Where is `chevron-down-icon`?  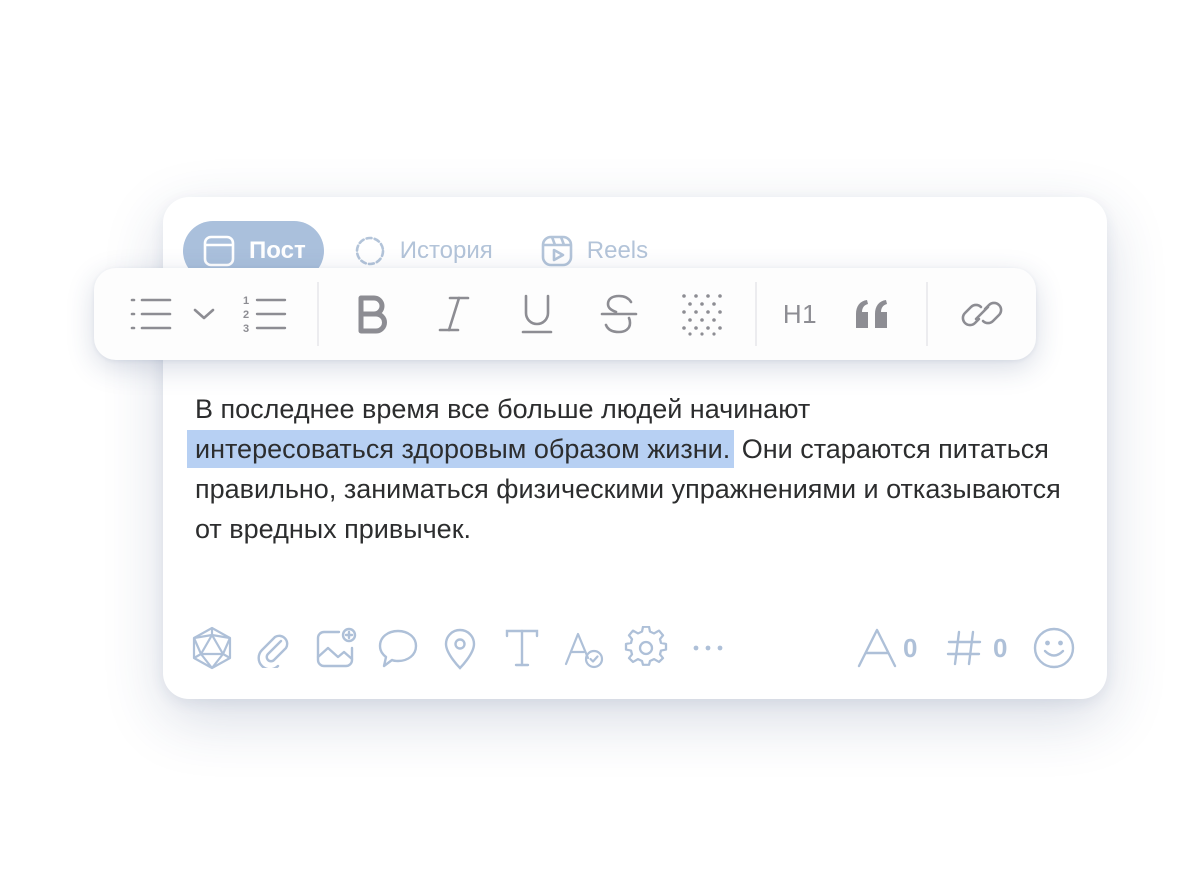 chevron-down-icon is located at coordinates (204, 314).